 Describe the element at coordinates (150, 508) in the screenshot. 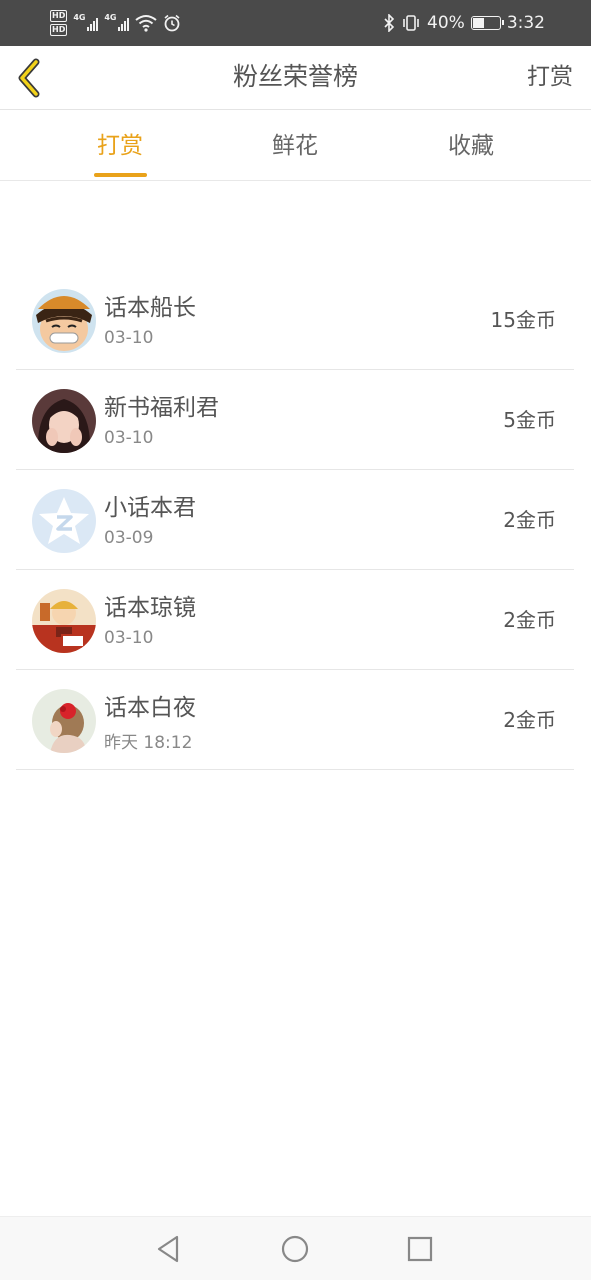

I see `fan-name: 小话本君` at that location.